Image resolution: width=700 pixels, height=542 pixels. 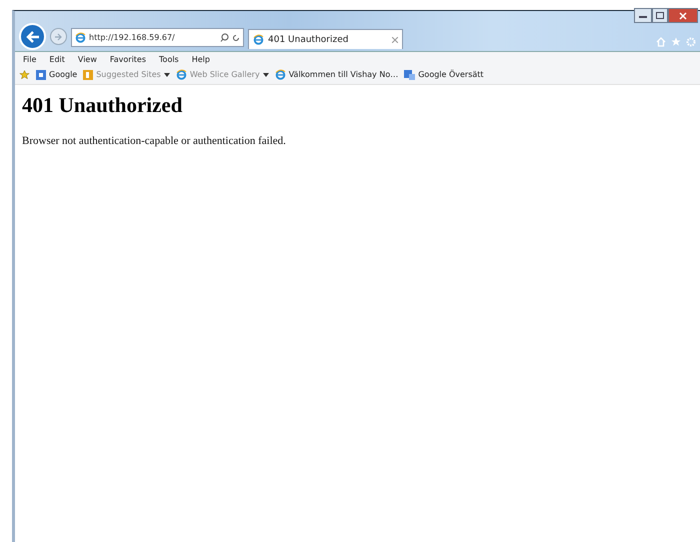 What do you see at coordinates (201, 59) in the screenshot?
I see `menu-item: Help` at bounding box center [201, 59].